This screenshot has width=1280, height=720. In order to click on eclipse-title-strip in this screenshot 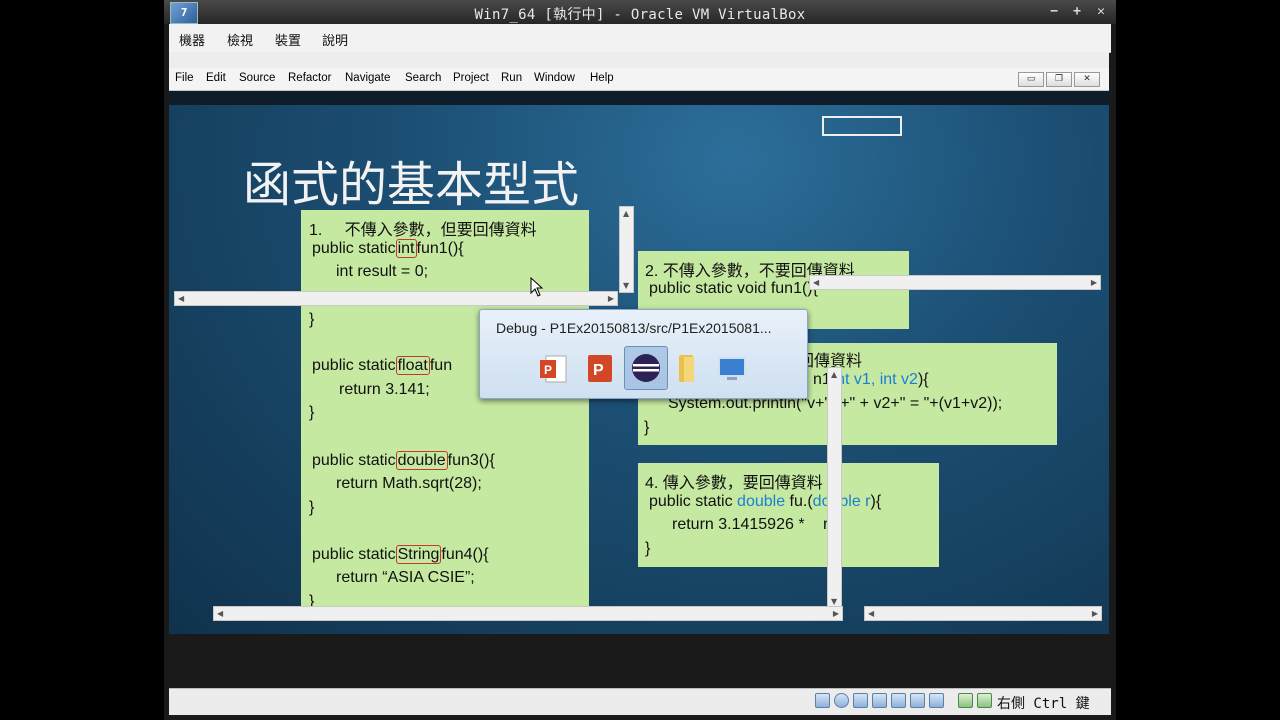, I will do `click(639, 60)`.